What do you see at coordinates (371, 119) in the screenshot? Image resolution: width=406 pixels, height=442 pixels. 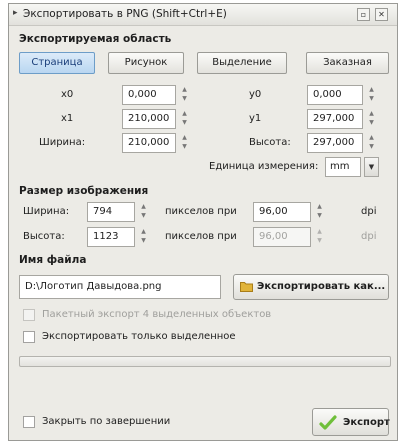 I see `y1-spinner: ▲ ▼` at bounding box center [371, 119].